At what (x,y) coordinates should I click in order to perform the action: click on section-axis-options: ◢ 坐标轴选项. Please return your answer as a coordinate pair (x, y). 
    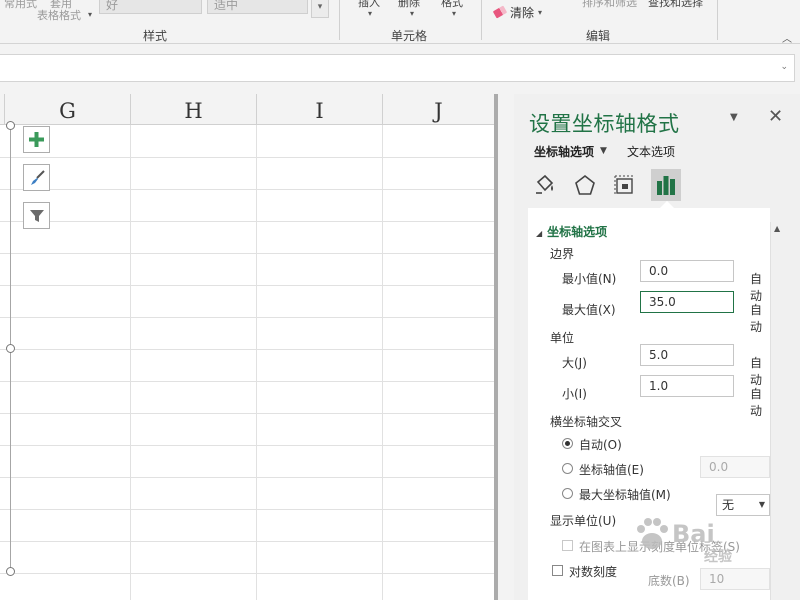
    Looking at the image, I should click on (571, 231).